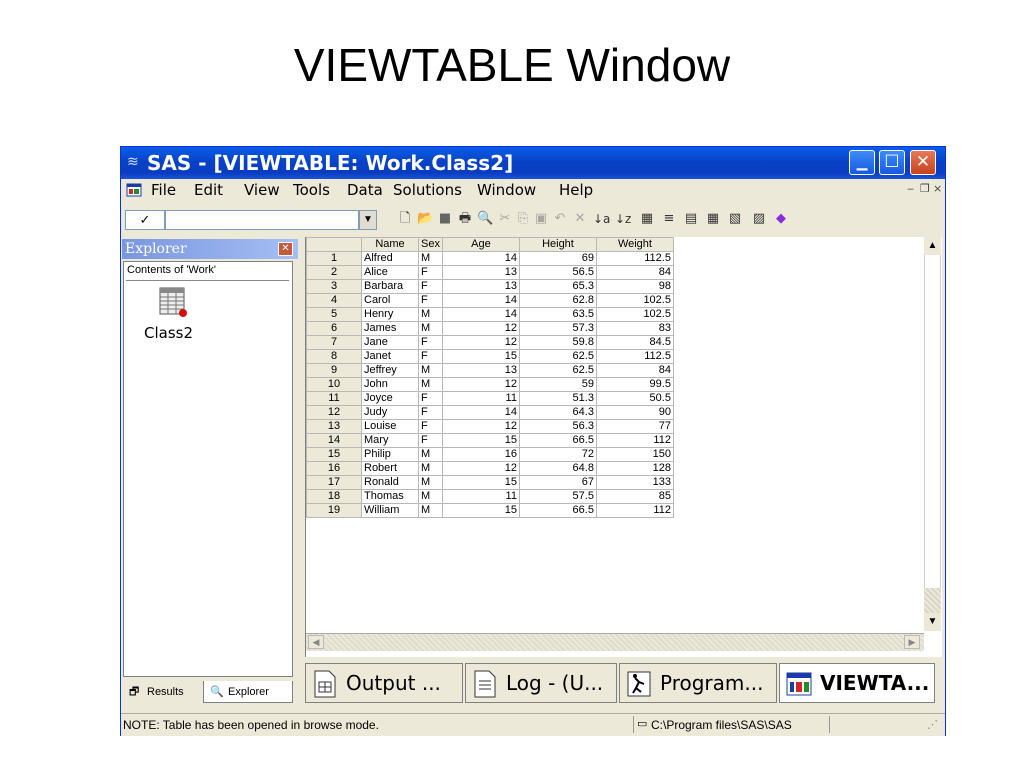  What do you see at coordinates (485, 219) in the screenshot?
I see `print-preview-icon: 🔍` at bounding box center [485, 219].